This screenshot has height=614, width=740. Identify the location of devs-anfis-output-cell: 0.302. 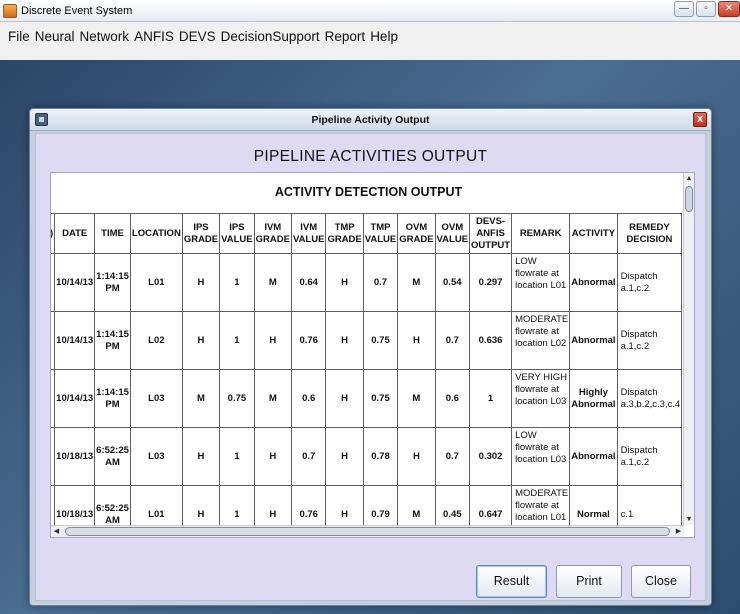
(491, 456).